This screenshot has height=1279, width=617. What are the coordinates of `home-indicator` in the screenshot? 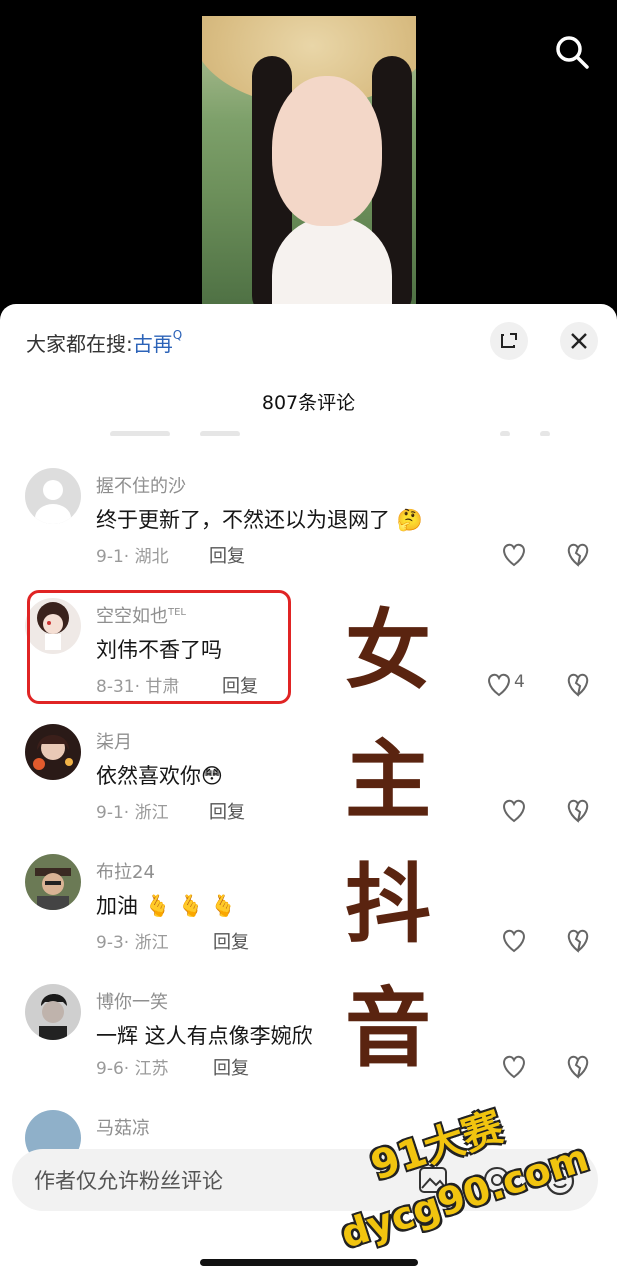 It's located at (309, 1262).